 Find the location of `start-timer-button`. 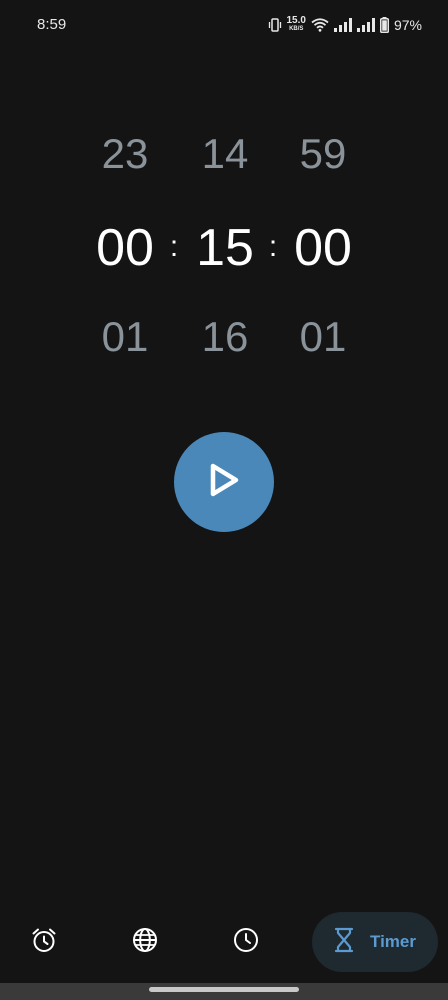

start-timer-button is located at coordinates (224, 482).